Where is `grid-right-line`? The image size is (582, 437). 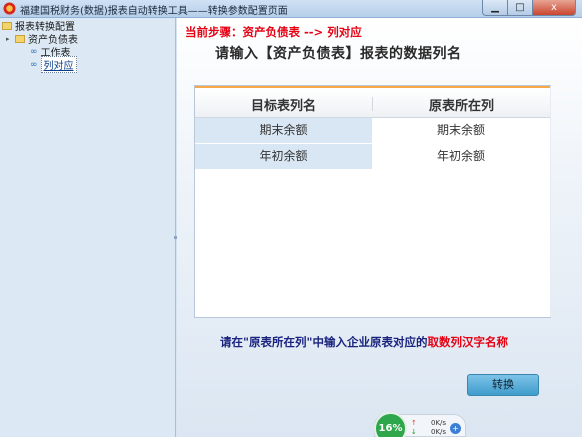 grid-right-line is located at coordinates (550, 201).